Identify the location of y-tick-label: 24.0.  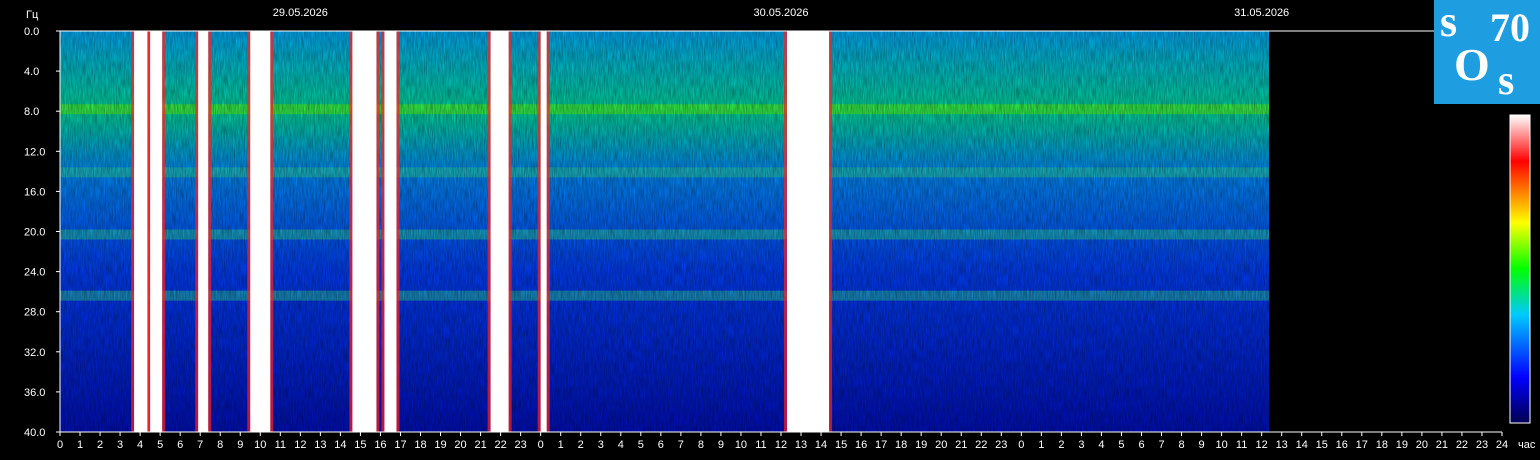
(34, 273).